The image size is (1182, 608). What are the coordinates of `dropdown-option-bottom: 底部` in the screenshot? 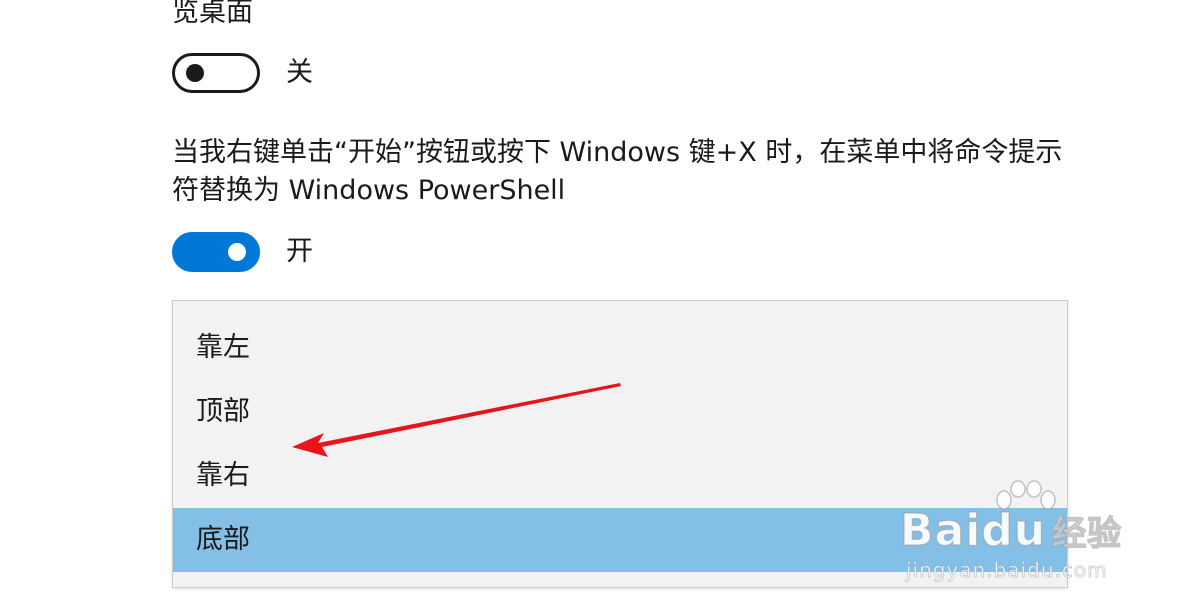 It's located at (620, 540).